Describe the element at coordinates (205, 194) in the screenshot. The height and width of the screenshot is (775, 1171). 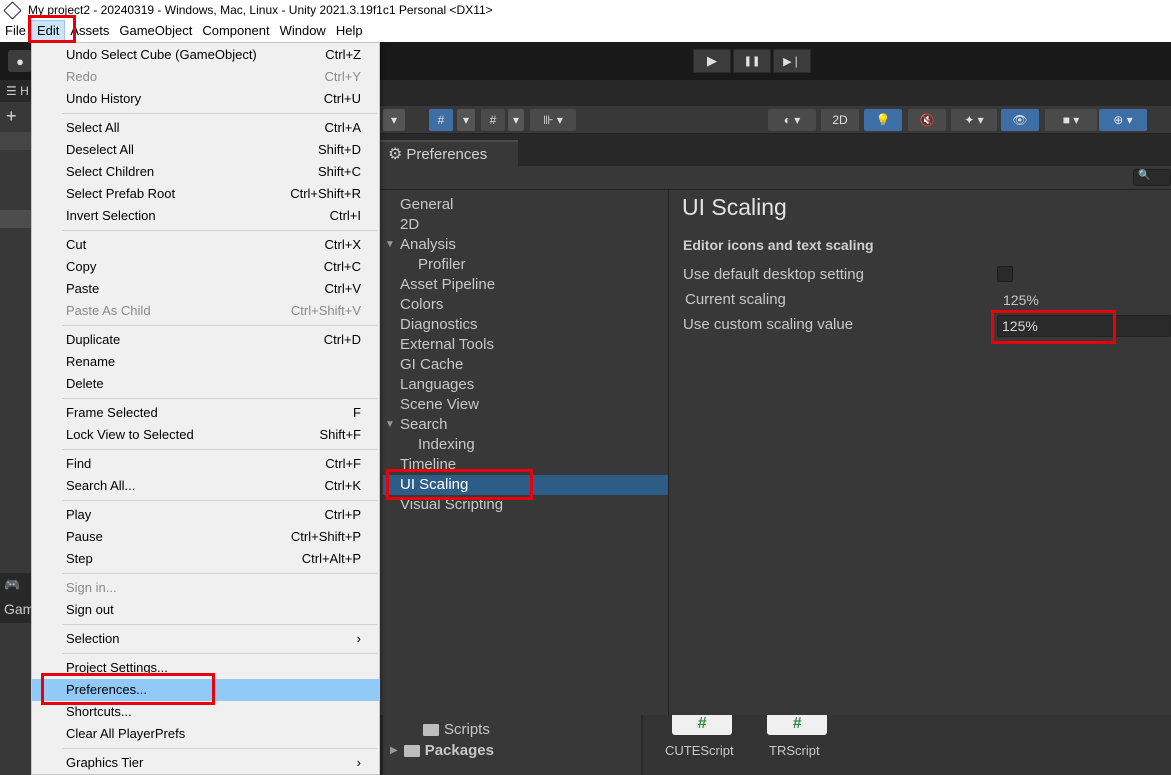
I see `menu-item-select-prefab-root: Select Prefab Root Ctrl+Shift+R` at that location.